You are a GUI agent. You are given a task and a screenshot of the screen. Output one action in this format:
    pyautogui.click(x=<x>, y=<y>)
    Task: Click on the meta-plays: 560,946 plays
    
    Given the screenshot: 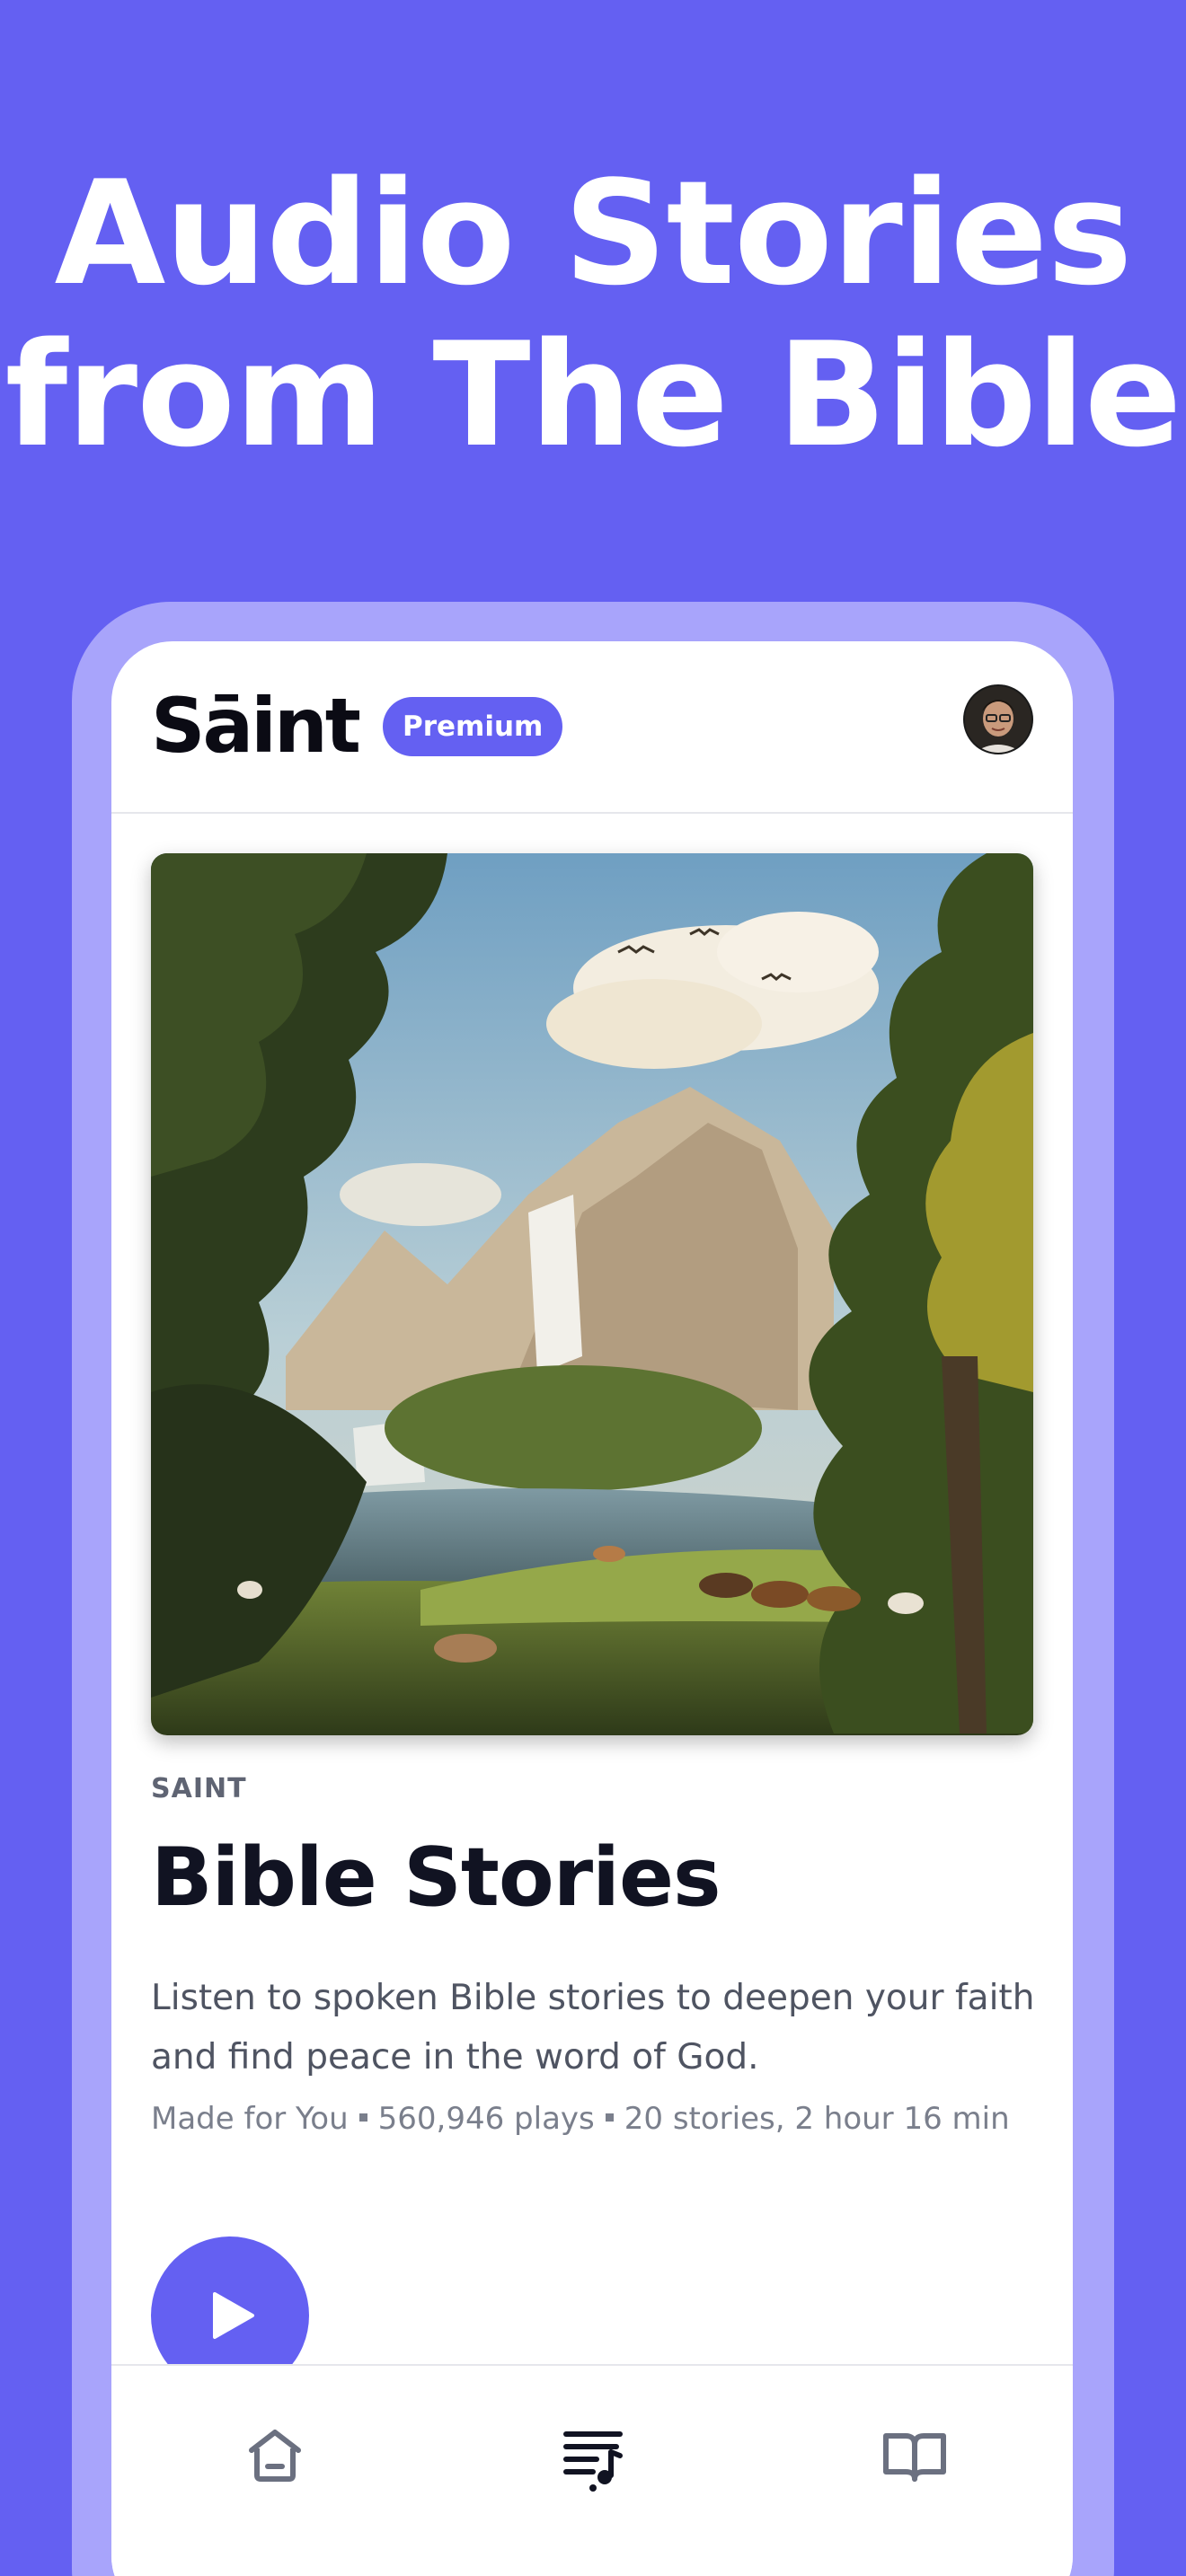 What is the action you would take?
    pyautogui.click(x=486, y=2119)
    